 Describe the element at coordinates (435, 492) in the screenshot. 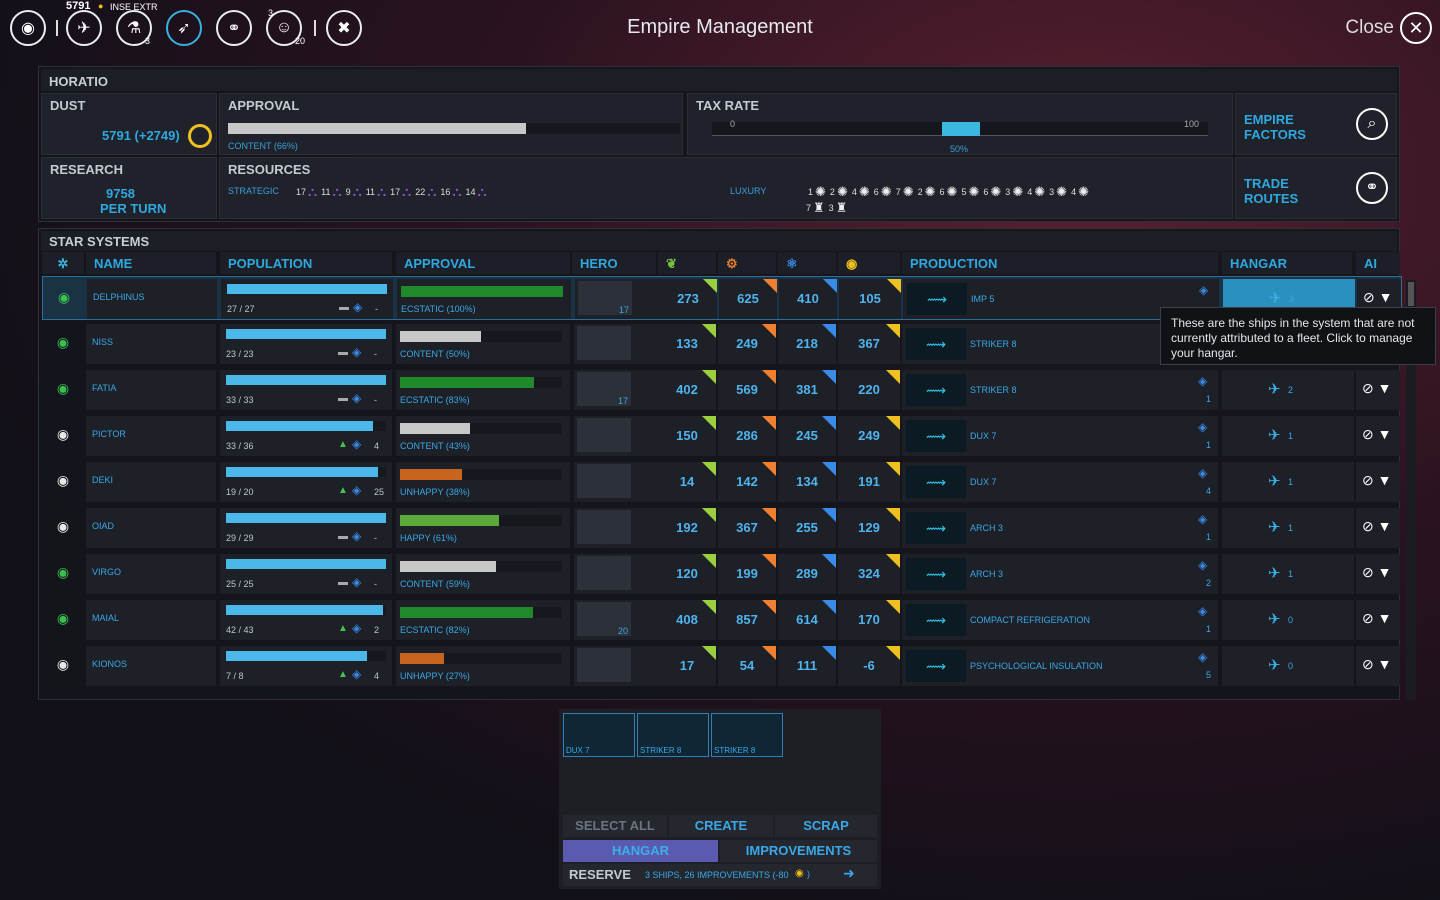

I see `approval-status: UNHAPPY (38%)` at that location.